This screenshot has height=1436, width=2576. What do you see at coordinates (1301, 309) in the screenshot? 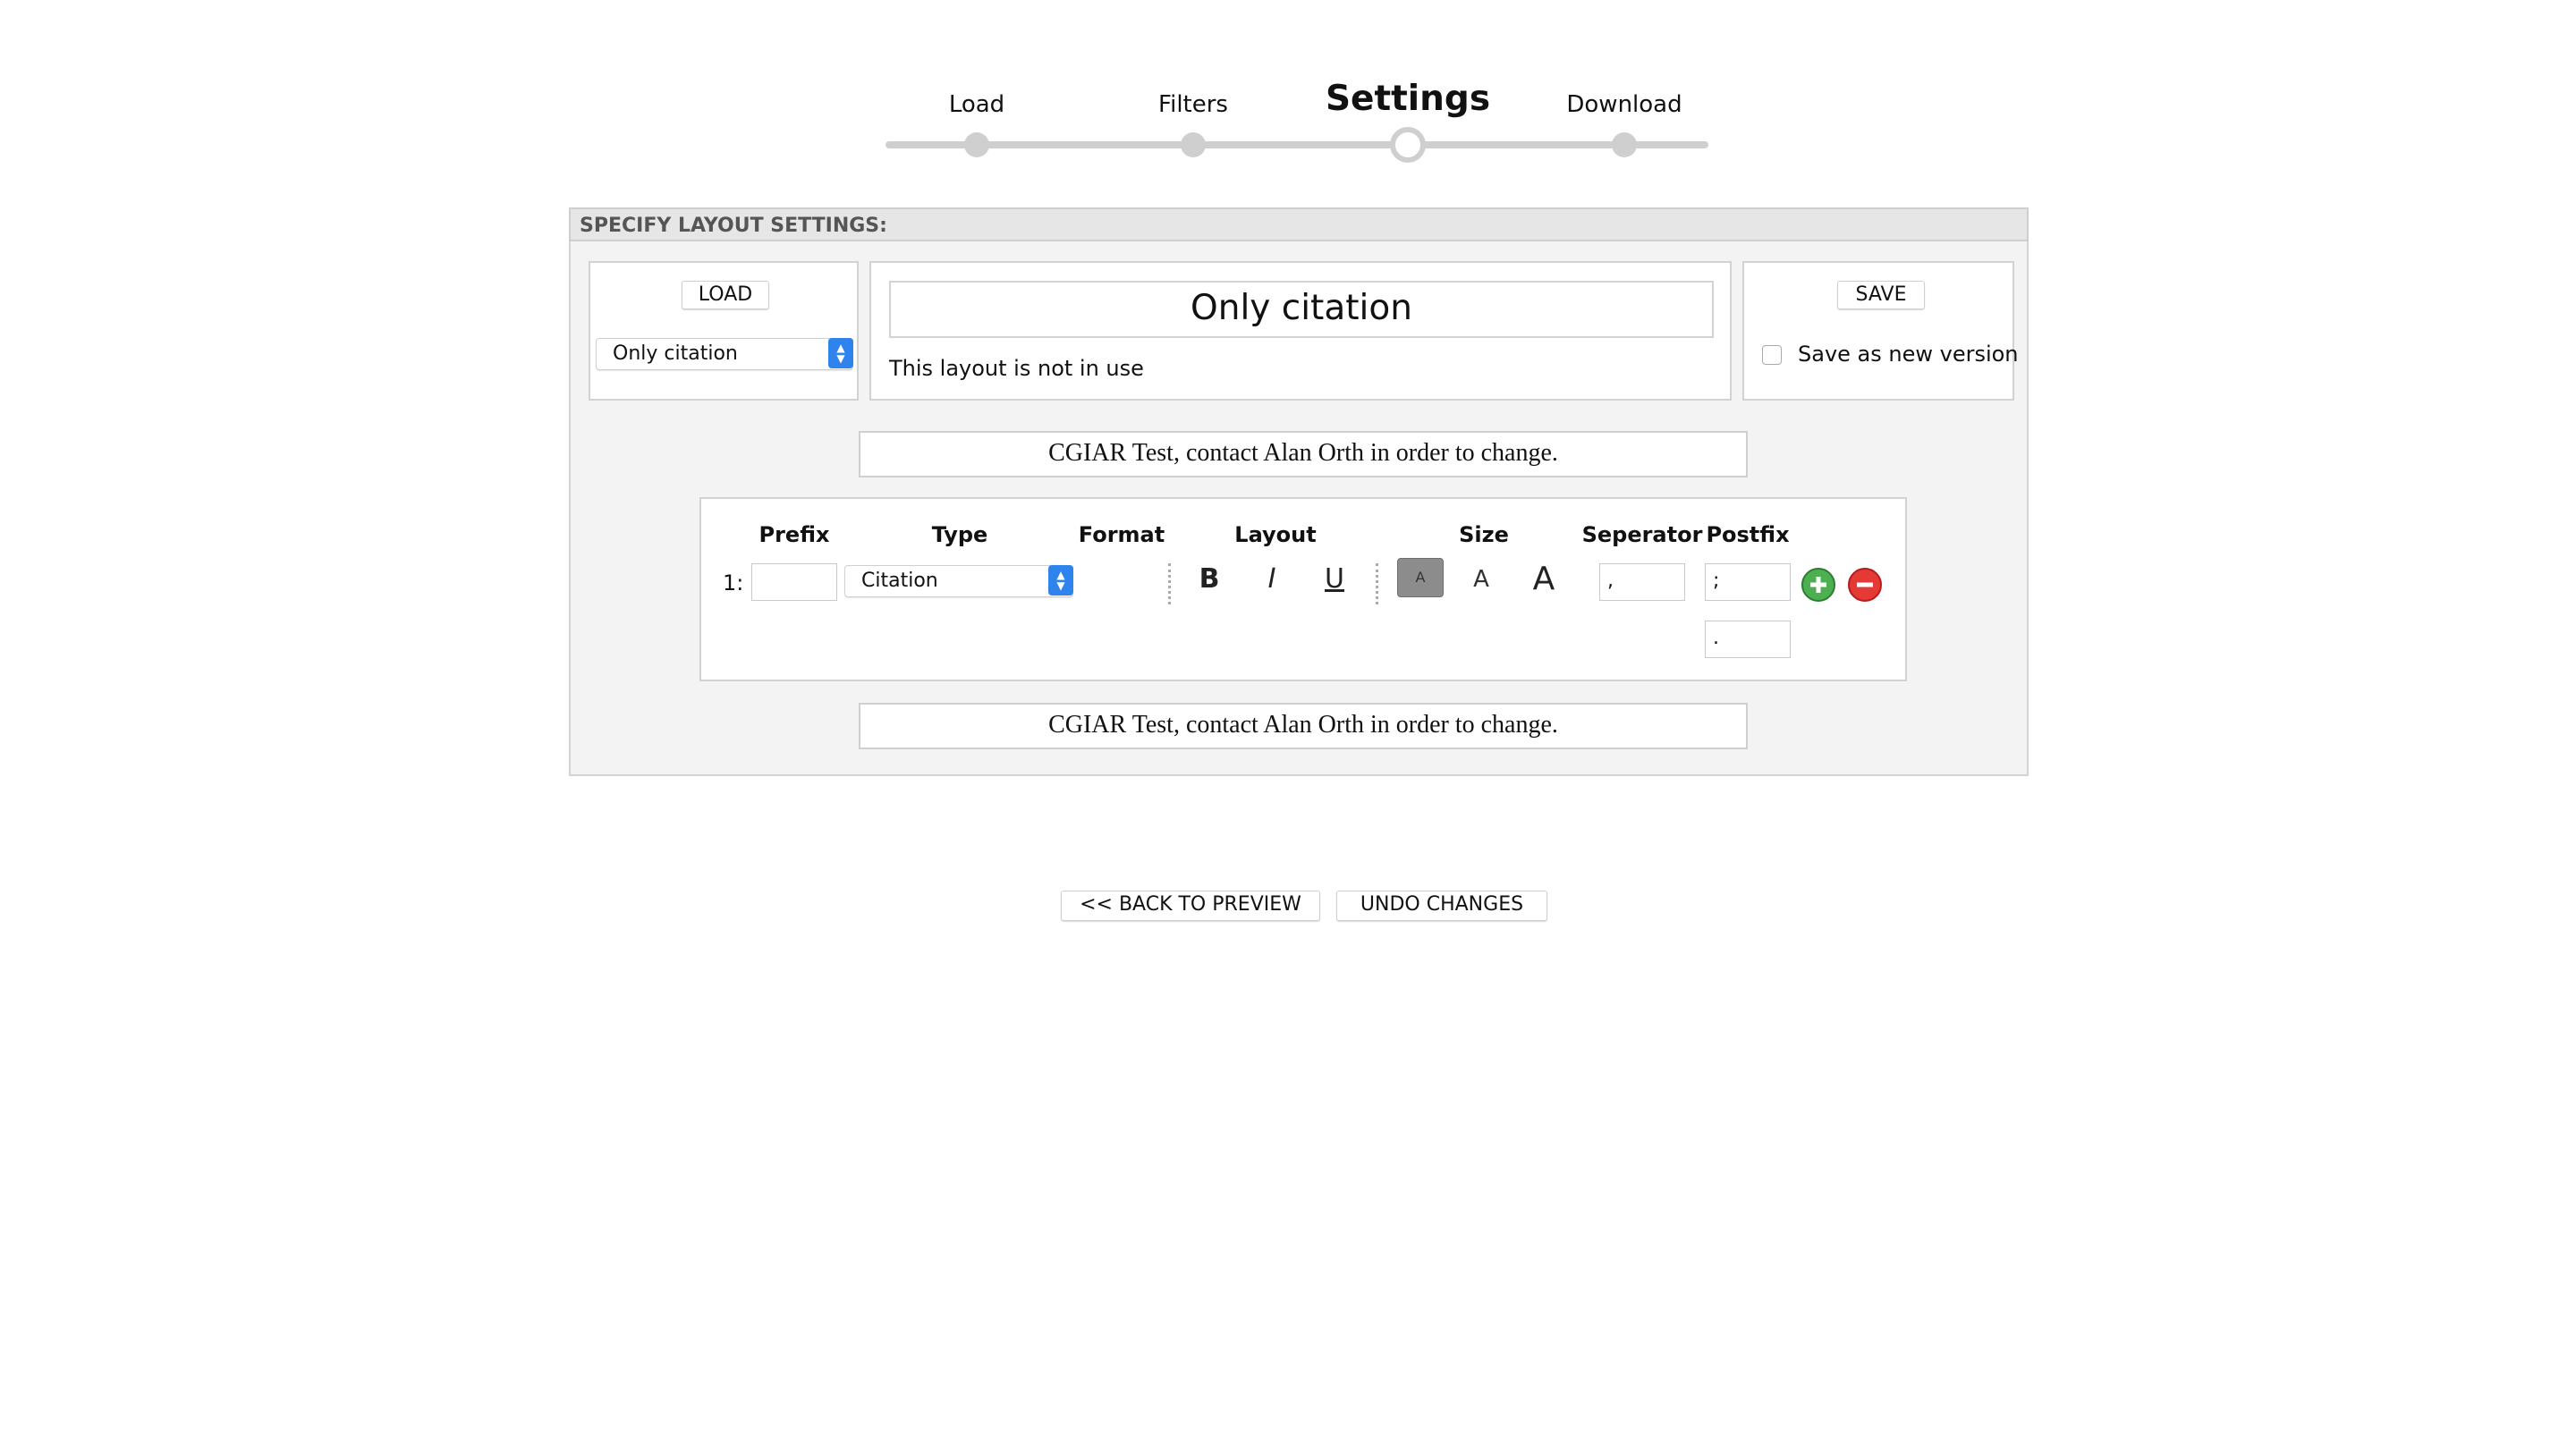
I see `layout-name-input: Only citation` at bounding box center [1301, 309].